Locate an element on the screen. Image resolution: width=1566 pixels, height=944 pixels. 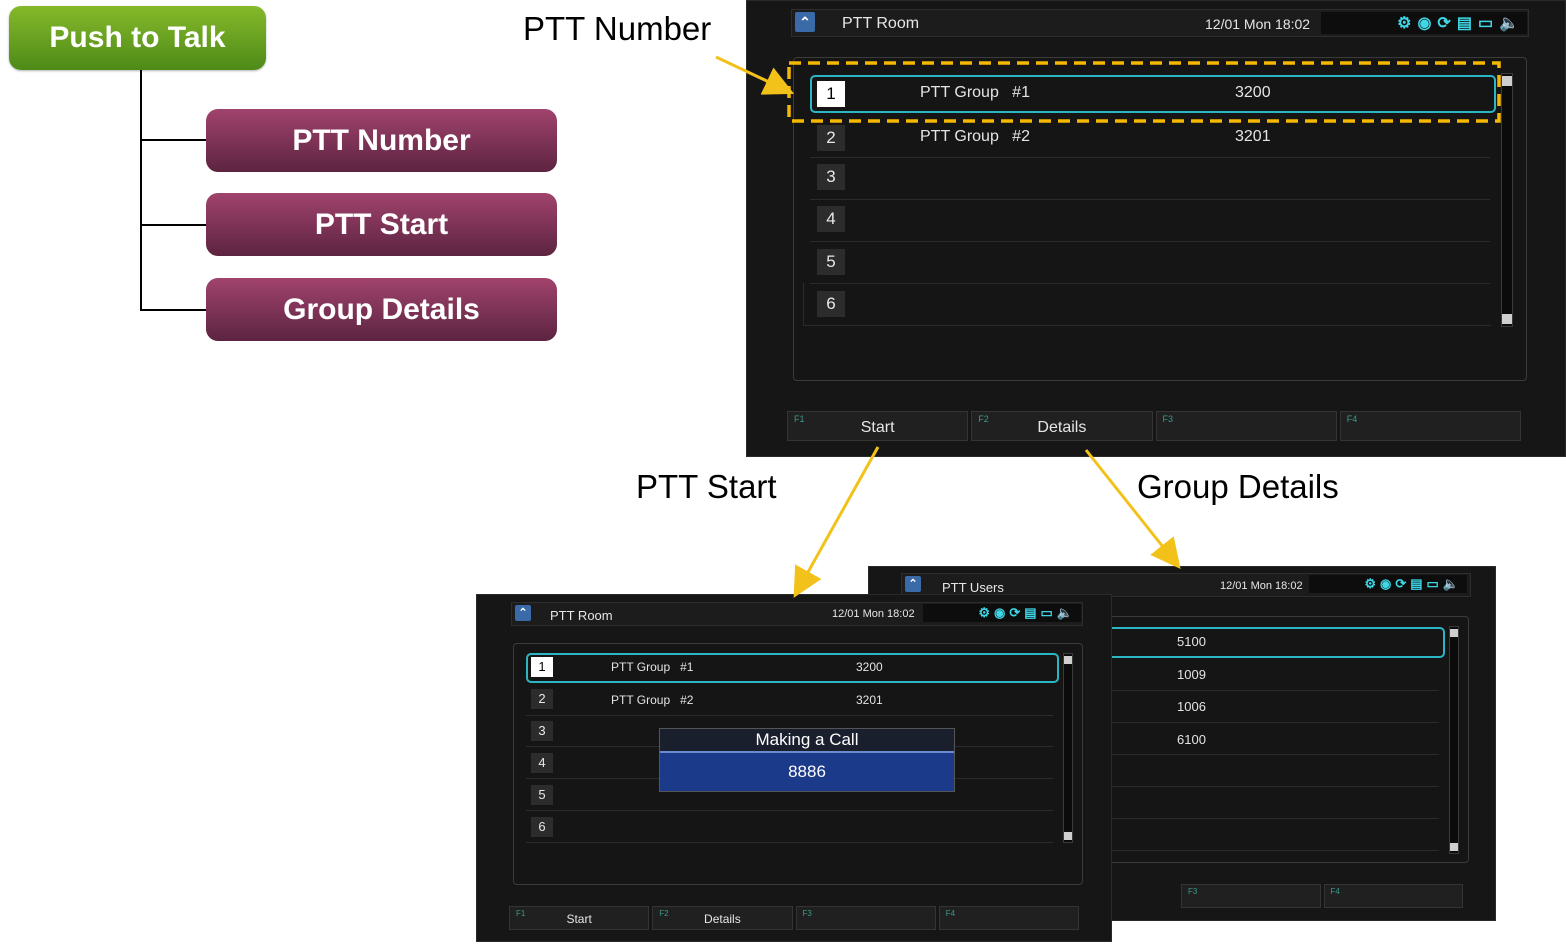
ptt-number-node: PTT Number is located at coordinates (381, 140).